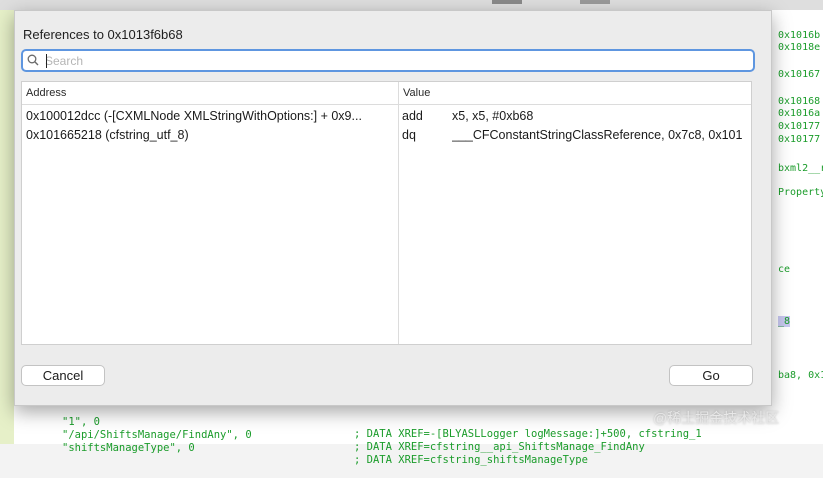  Describe the element at coordinates (784, 269) in the screenshot. I see `code-line: ce` at that location.